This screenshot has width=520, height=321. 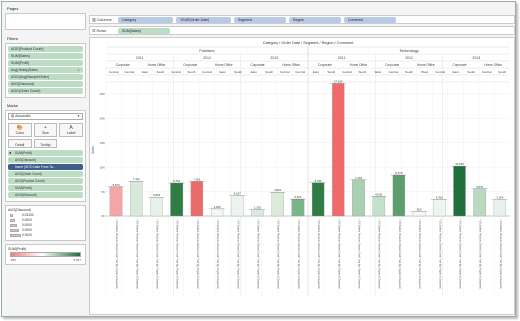 I want to click on detail-button-label: Detail, so click(x=20, y=145).